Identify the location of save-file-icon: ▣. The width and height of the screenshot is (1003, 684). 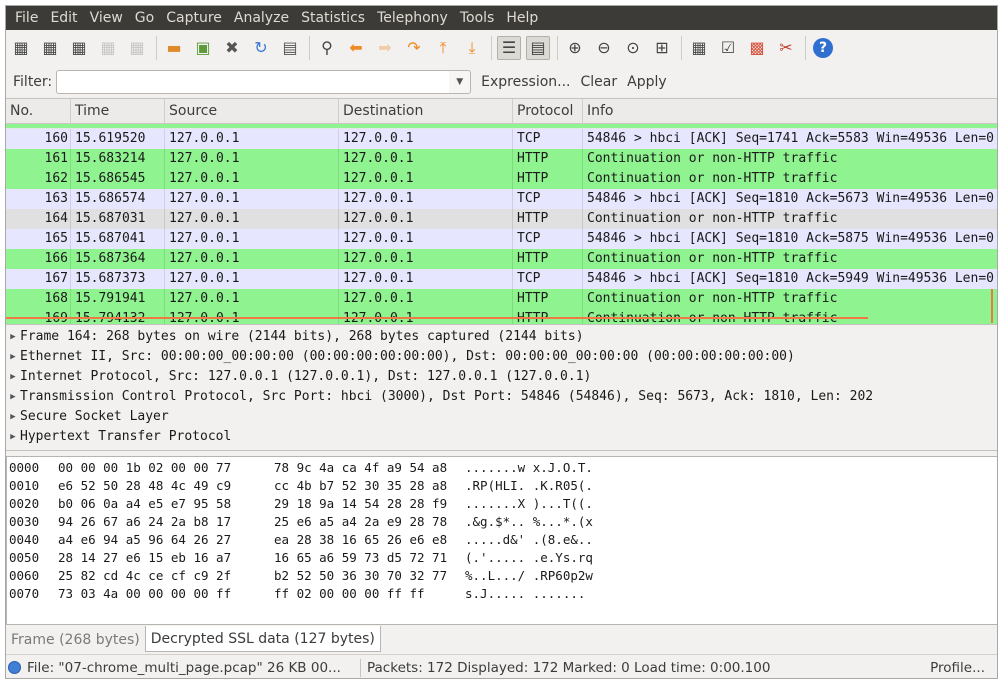
(203, 48).